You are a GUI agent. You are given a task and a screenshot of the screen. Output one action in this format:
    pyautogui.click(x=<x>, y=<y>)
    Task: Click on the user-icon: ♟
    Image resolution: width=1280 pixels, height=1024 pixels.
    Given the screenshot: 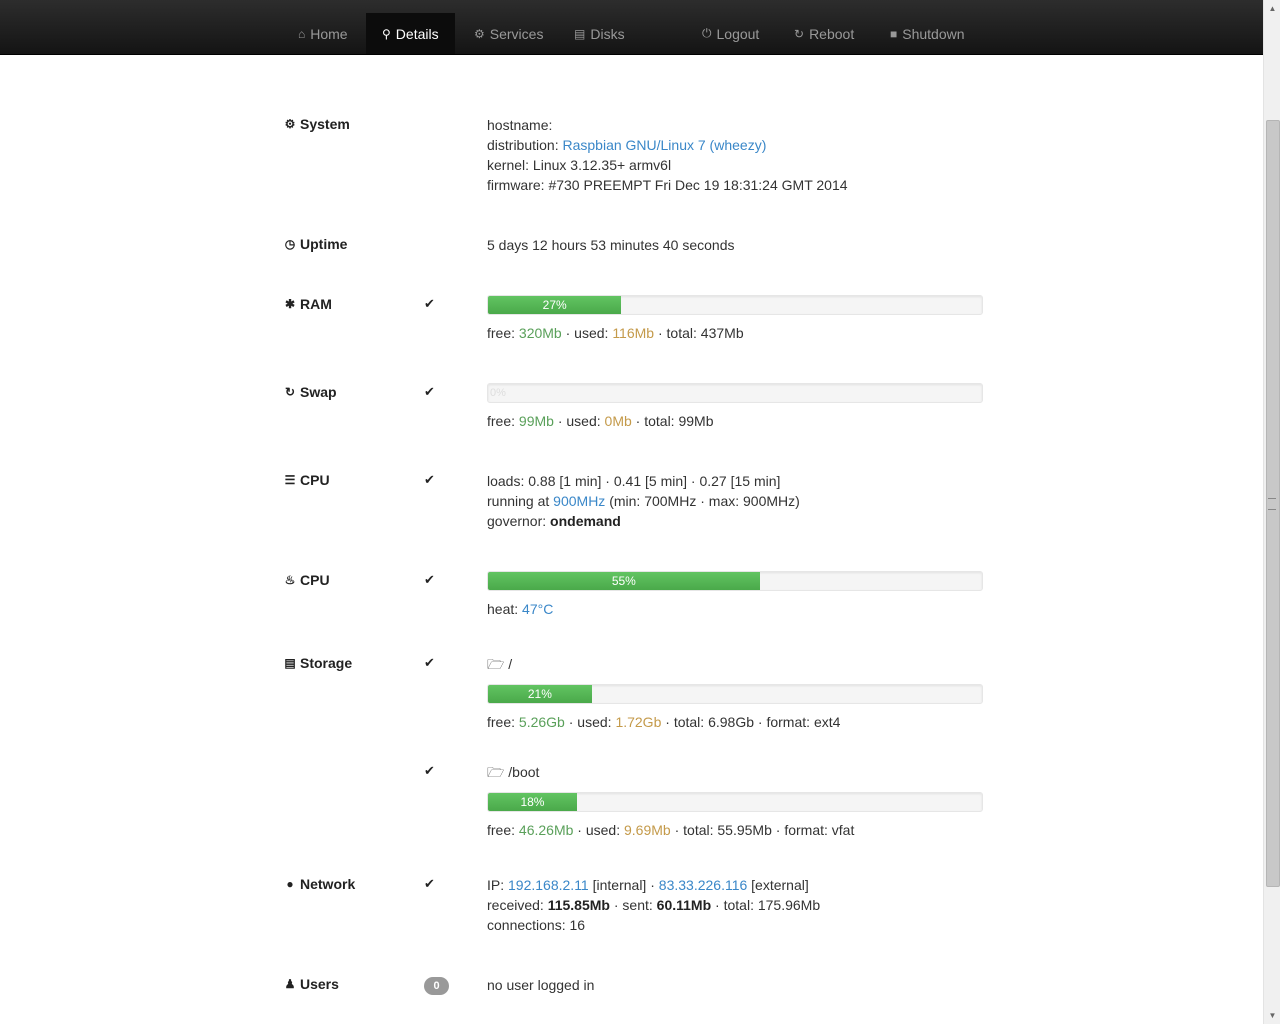 What is the action you would take?
    pyautogui.click(x=290, y=984)
    